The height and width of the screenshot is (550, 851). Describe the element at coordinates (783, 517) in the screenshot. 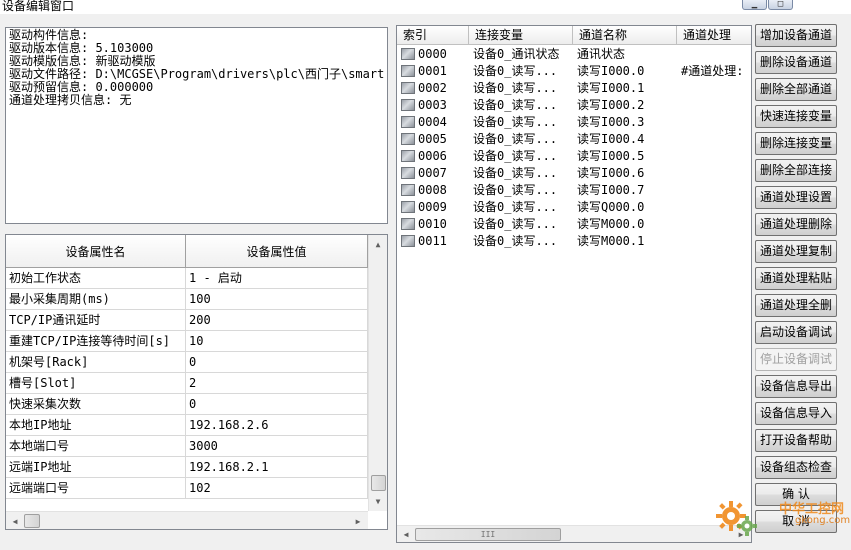

I see `site-watermark: 中华工控网 gkong.com` at that location.